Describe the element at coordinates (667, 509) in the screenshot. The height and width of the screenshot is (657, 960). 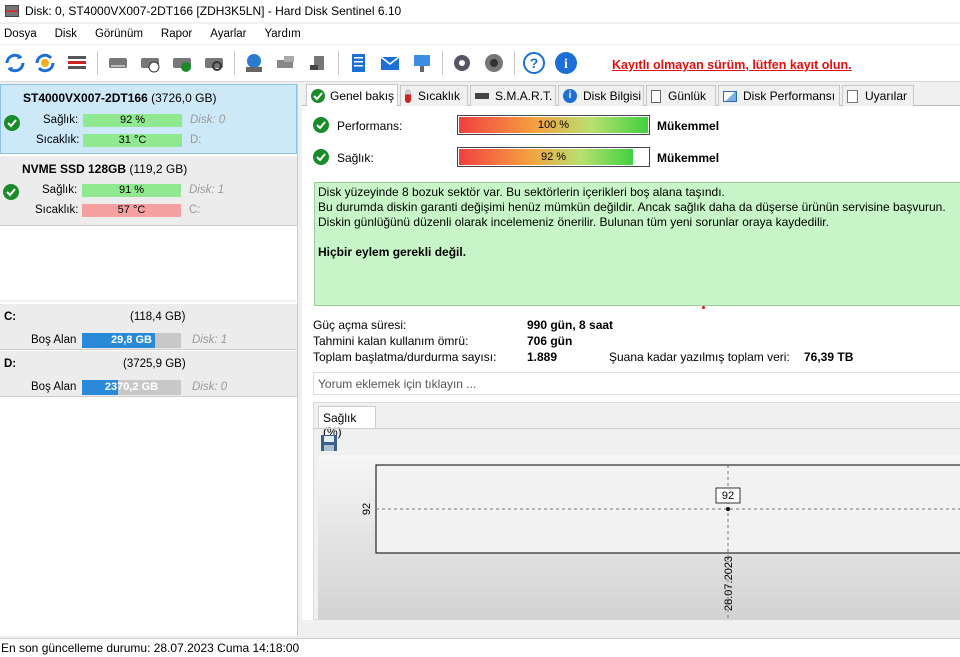
I see `plot-frame` at that location.